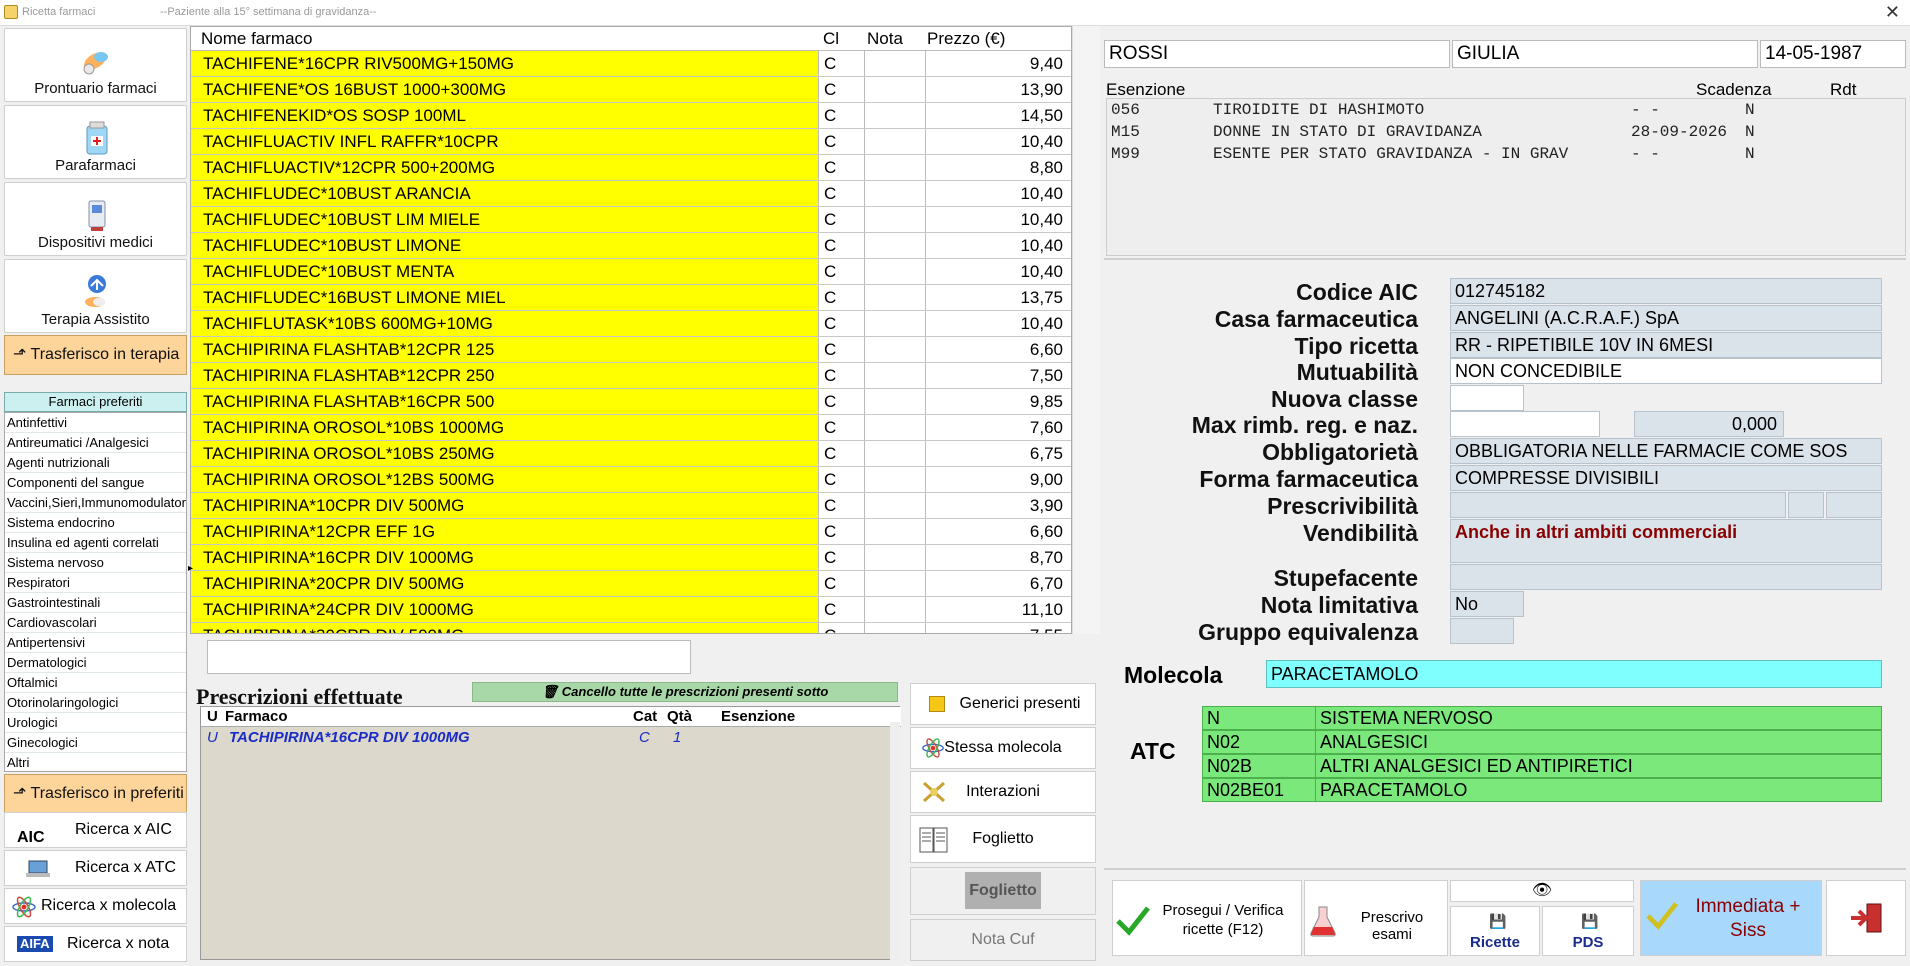 The image size is (1910, 966). I want to click on nav-prontuario-farmaci: Prontuario farmaci, so click(95, 65).